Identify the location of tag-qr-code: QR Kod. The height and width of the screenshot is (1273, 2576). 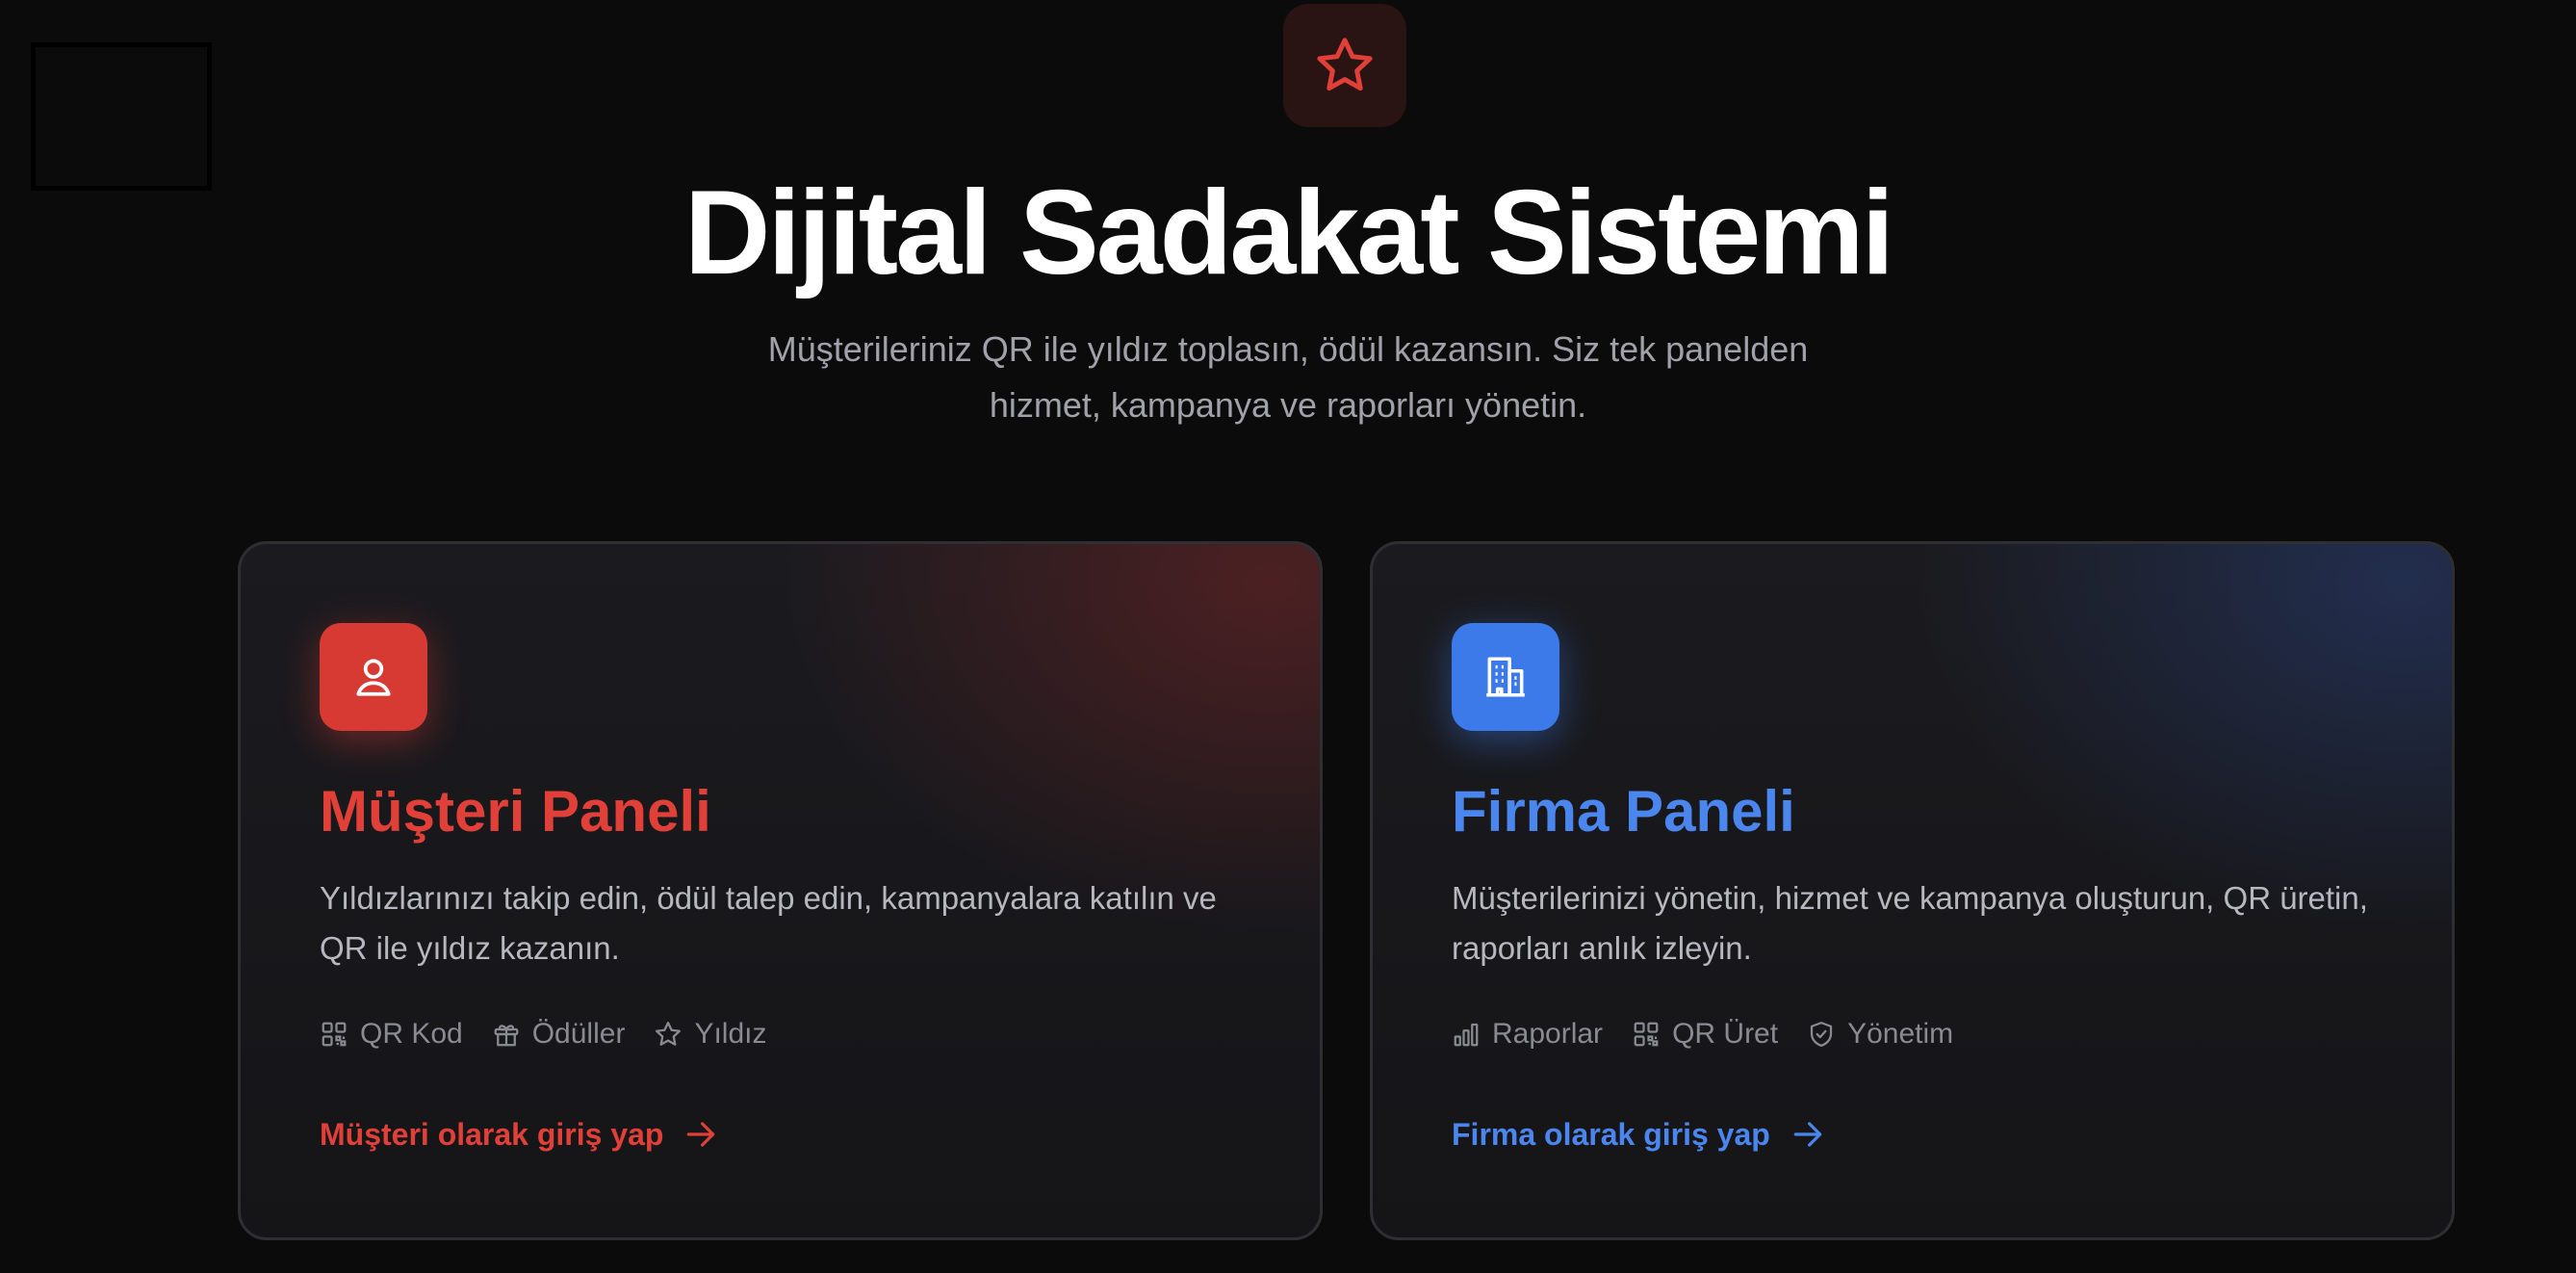
(392, 1034).